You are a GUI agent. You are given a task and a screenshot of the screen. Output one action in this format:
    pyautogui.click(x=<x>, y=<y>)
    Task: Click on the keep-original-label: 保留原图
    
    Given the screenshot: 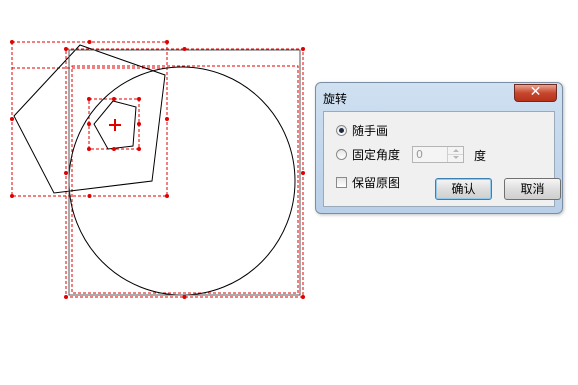 What is the action you would take?
    pyautogui.click(x=376, y=182)
    